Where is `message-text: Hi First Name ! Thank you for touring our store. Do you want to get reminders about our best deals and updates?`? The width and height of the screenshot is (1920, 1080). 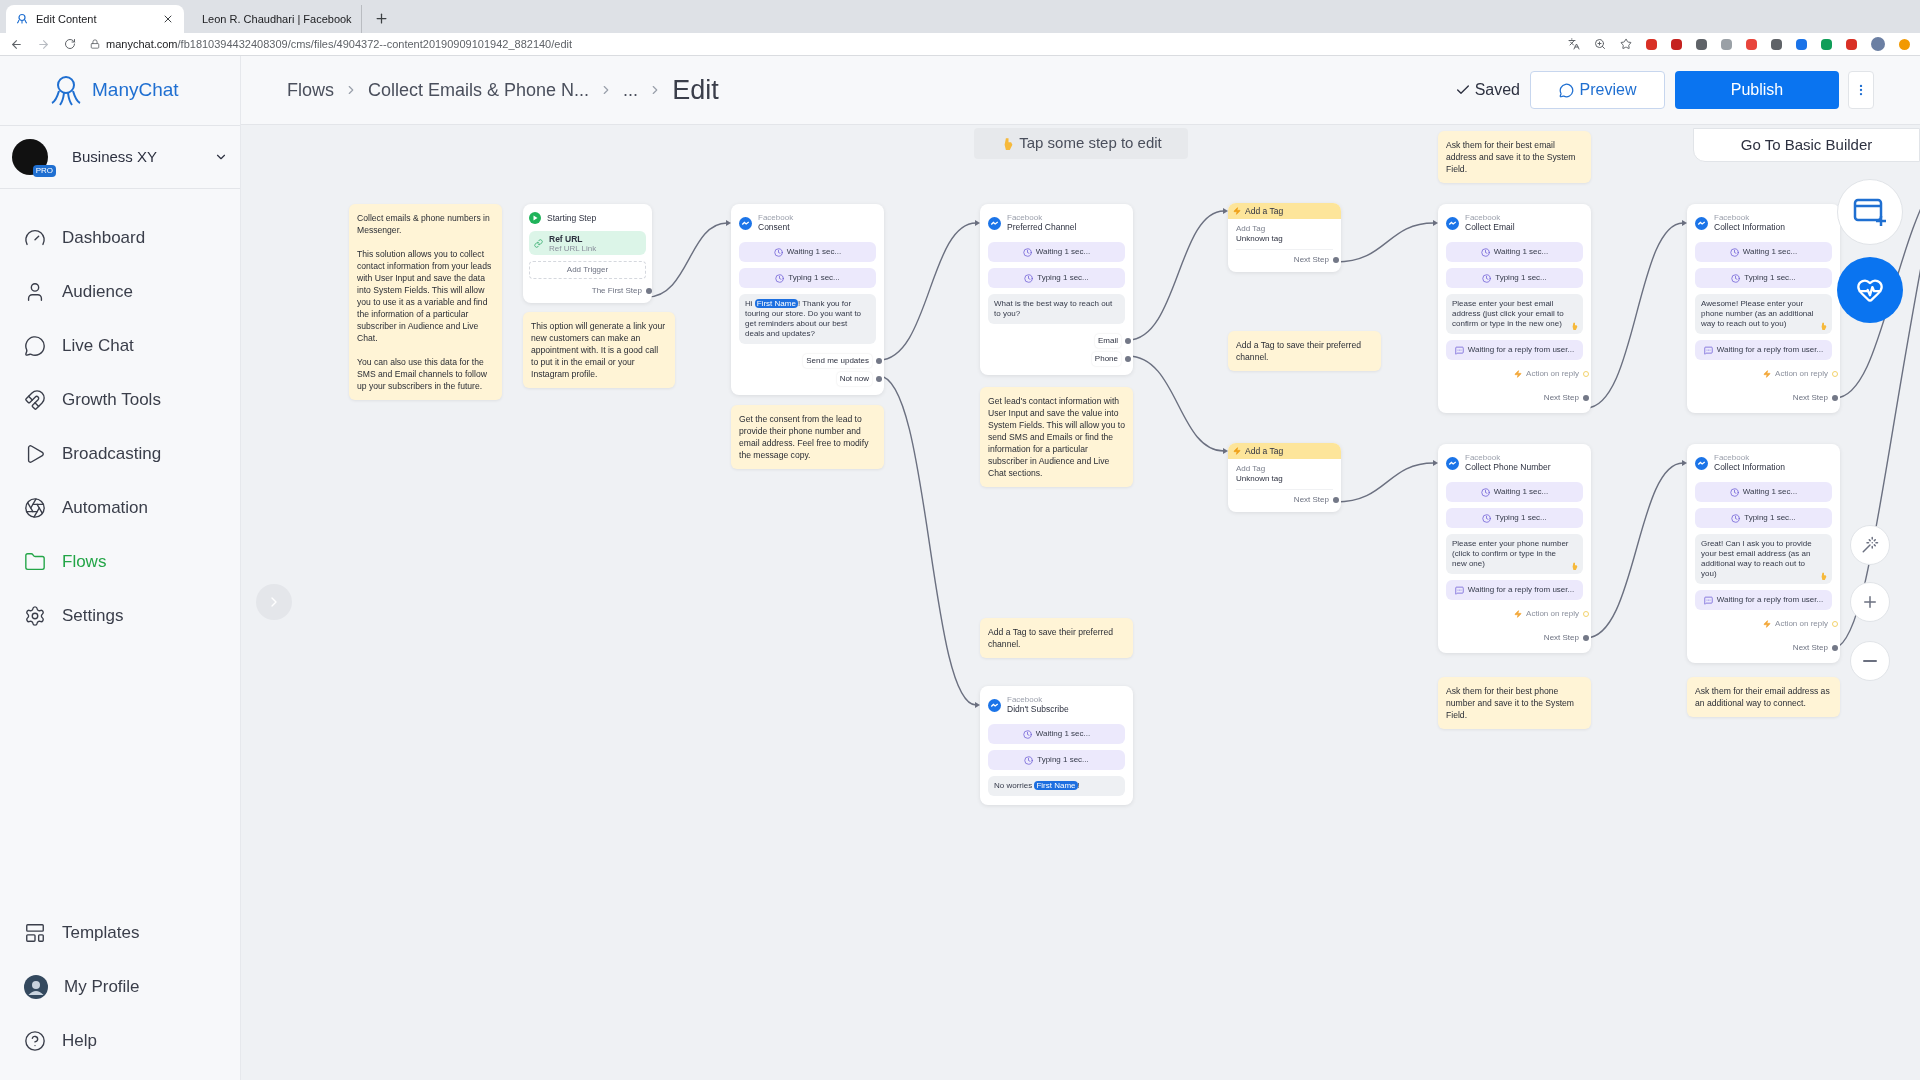
message-text: Hi First Name ! Thank you for touring our store. Do you want to get reminders about our best deals and updates? is located at coordinates (804, 319).